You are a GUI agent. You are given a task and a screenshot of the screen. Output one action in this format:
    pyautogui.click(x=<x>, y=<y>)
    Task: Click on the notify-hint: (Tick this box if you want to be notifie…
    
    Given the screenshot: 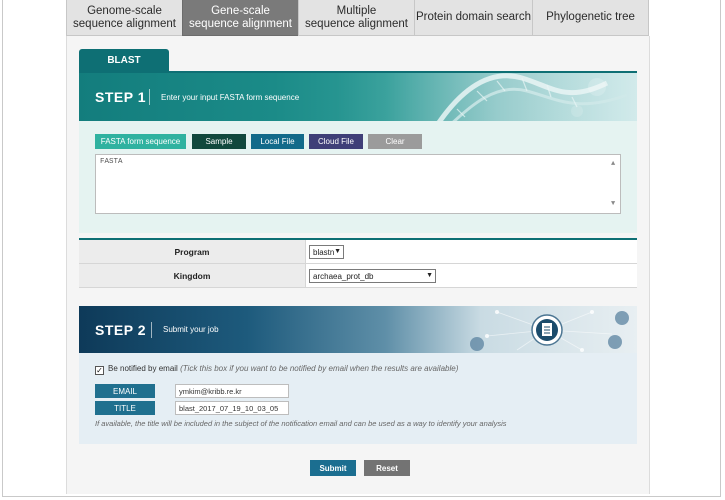 What is the action you would take?
    pyautogui.click(x=319, y=368)
    